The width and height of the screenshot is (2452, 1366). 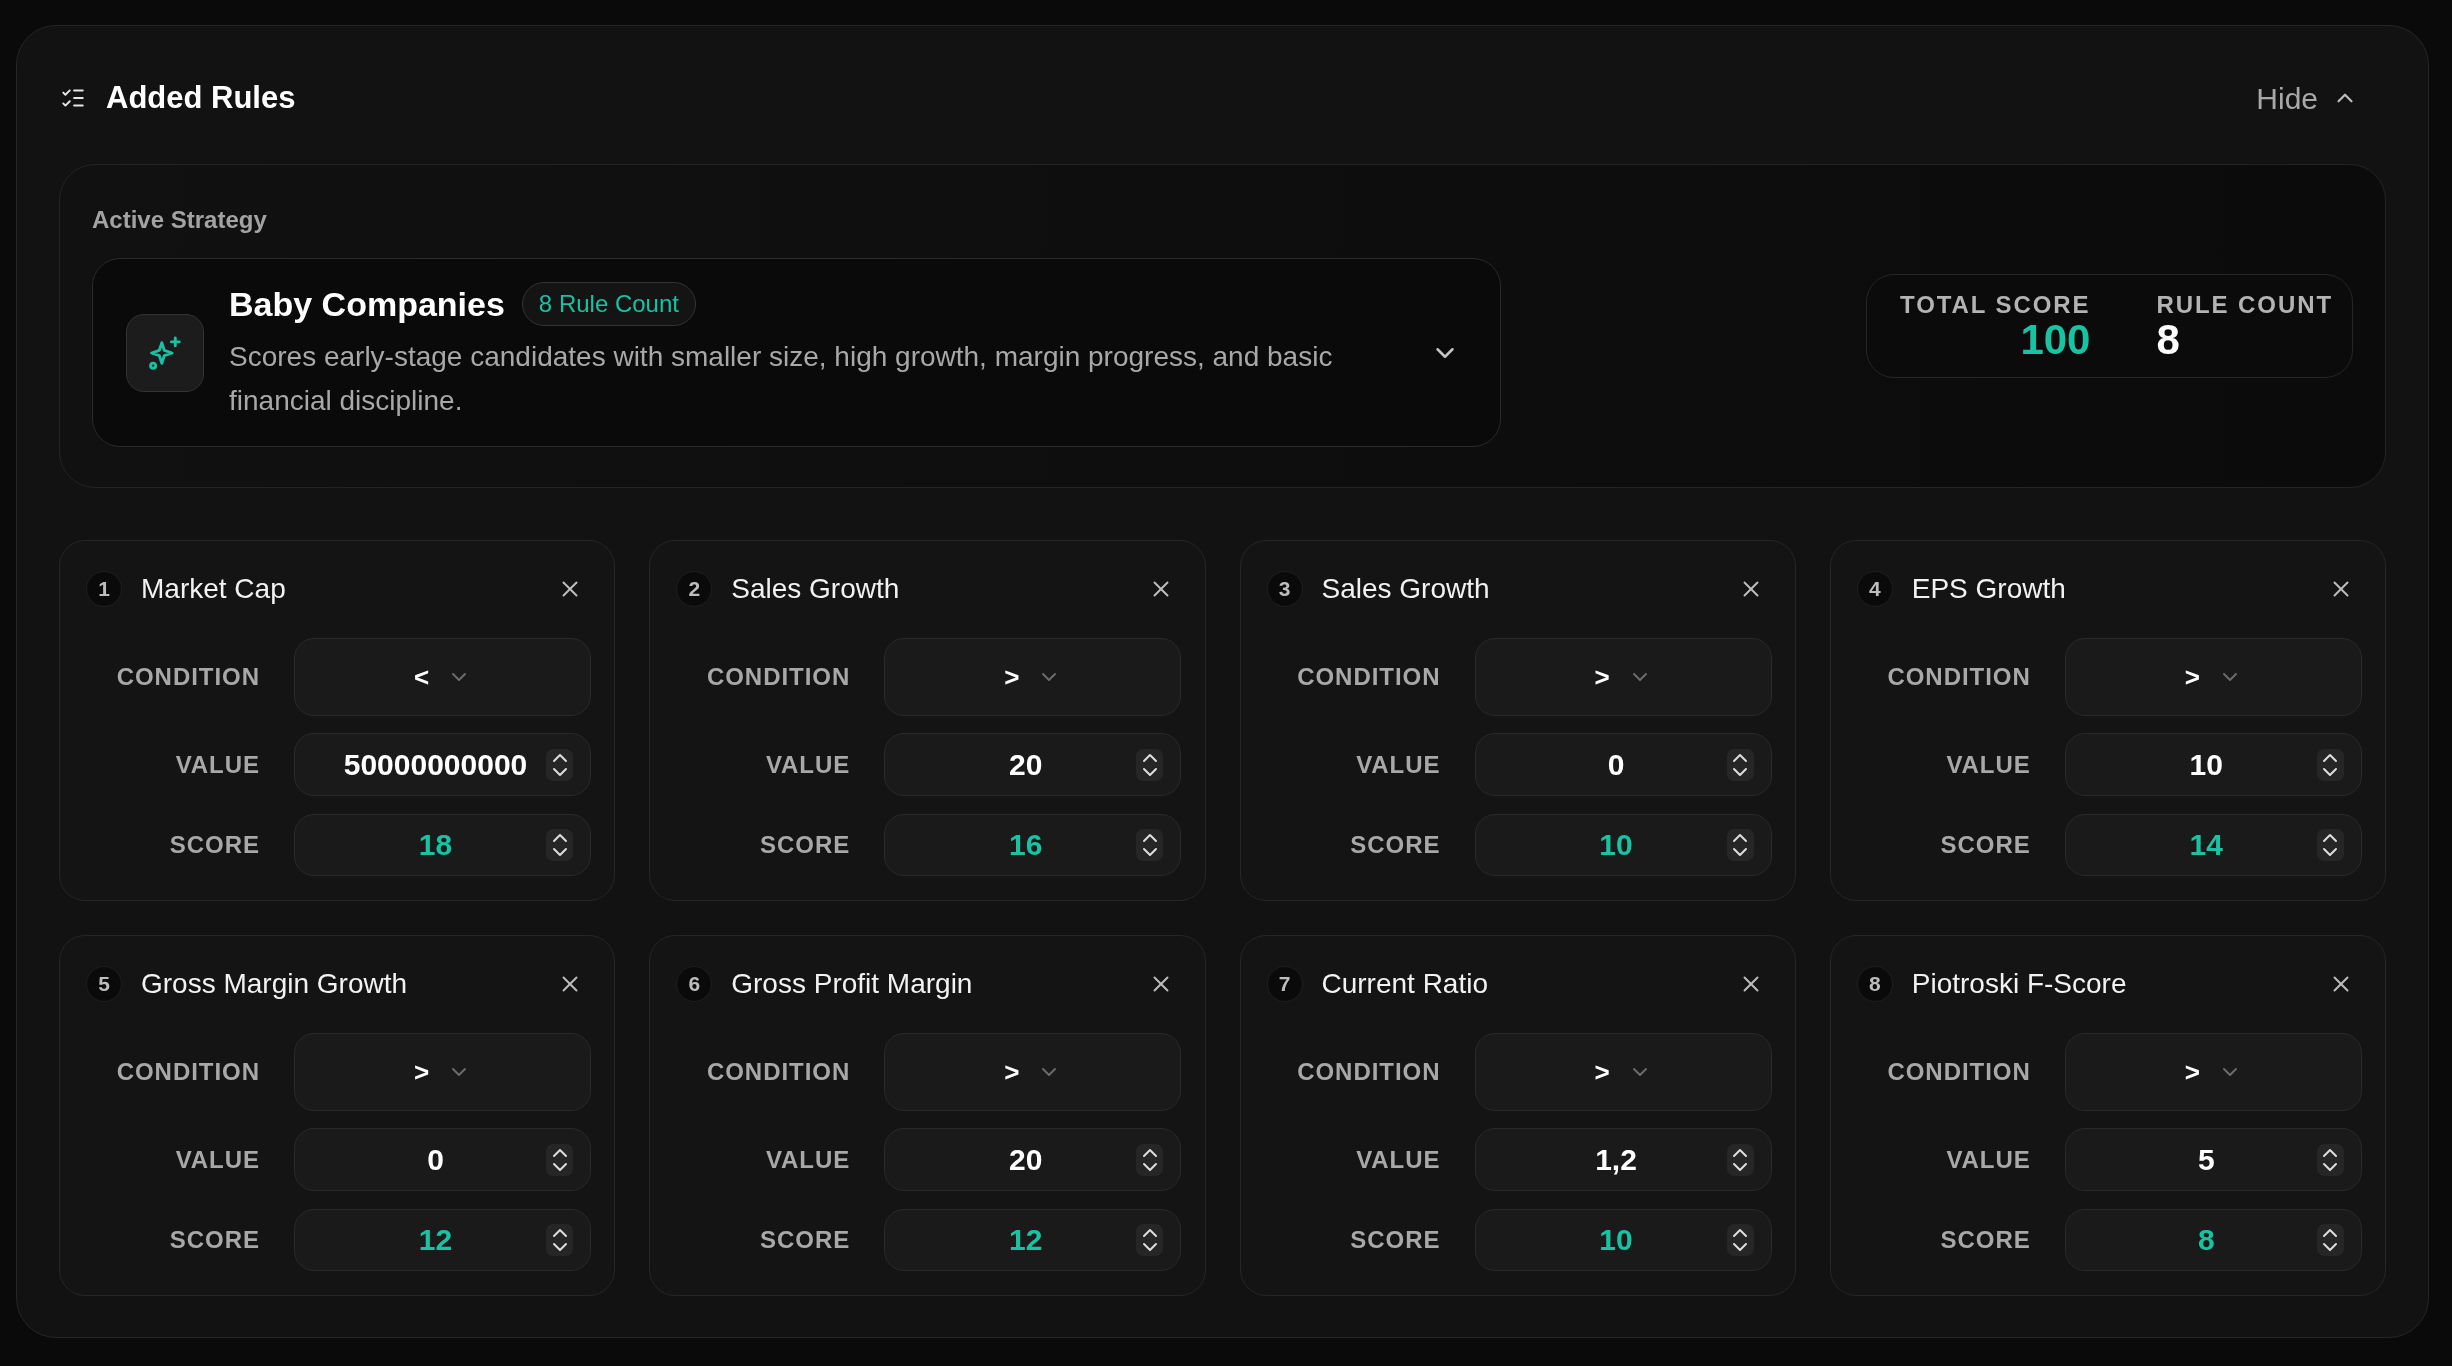 I want to click on summary-label: TOTAL SCORE, so click(x=1995, y=305).